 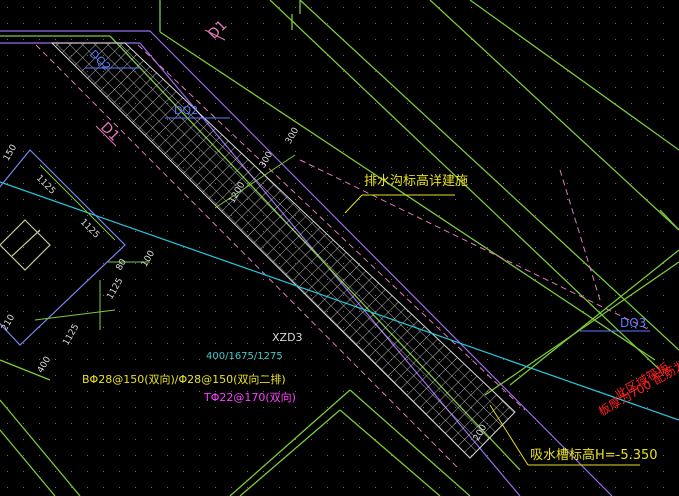 What do you see at coordinates (287, 337) in the screenshot?
I see `xzd3-tag: XZD3` at bounding box center [287, 337].